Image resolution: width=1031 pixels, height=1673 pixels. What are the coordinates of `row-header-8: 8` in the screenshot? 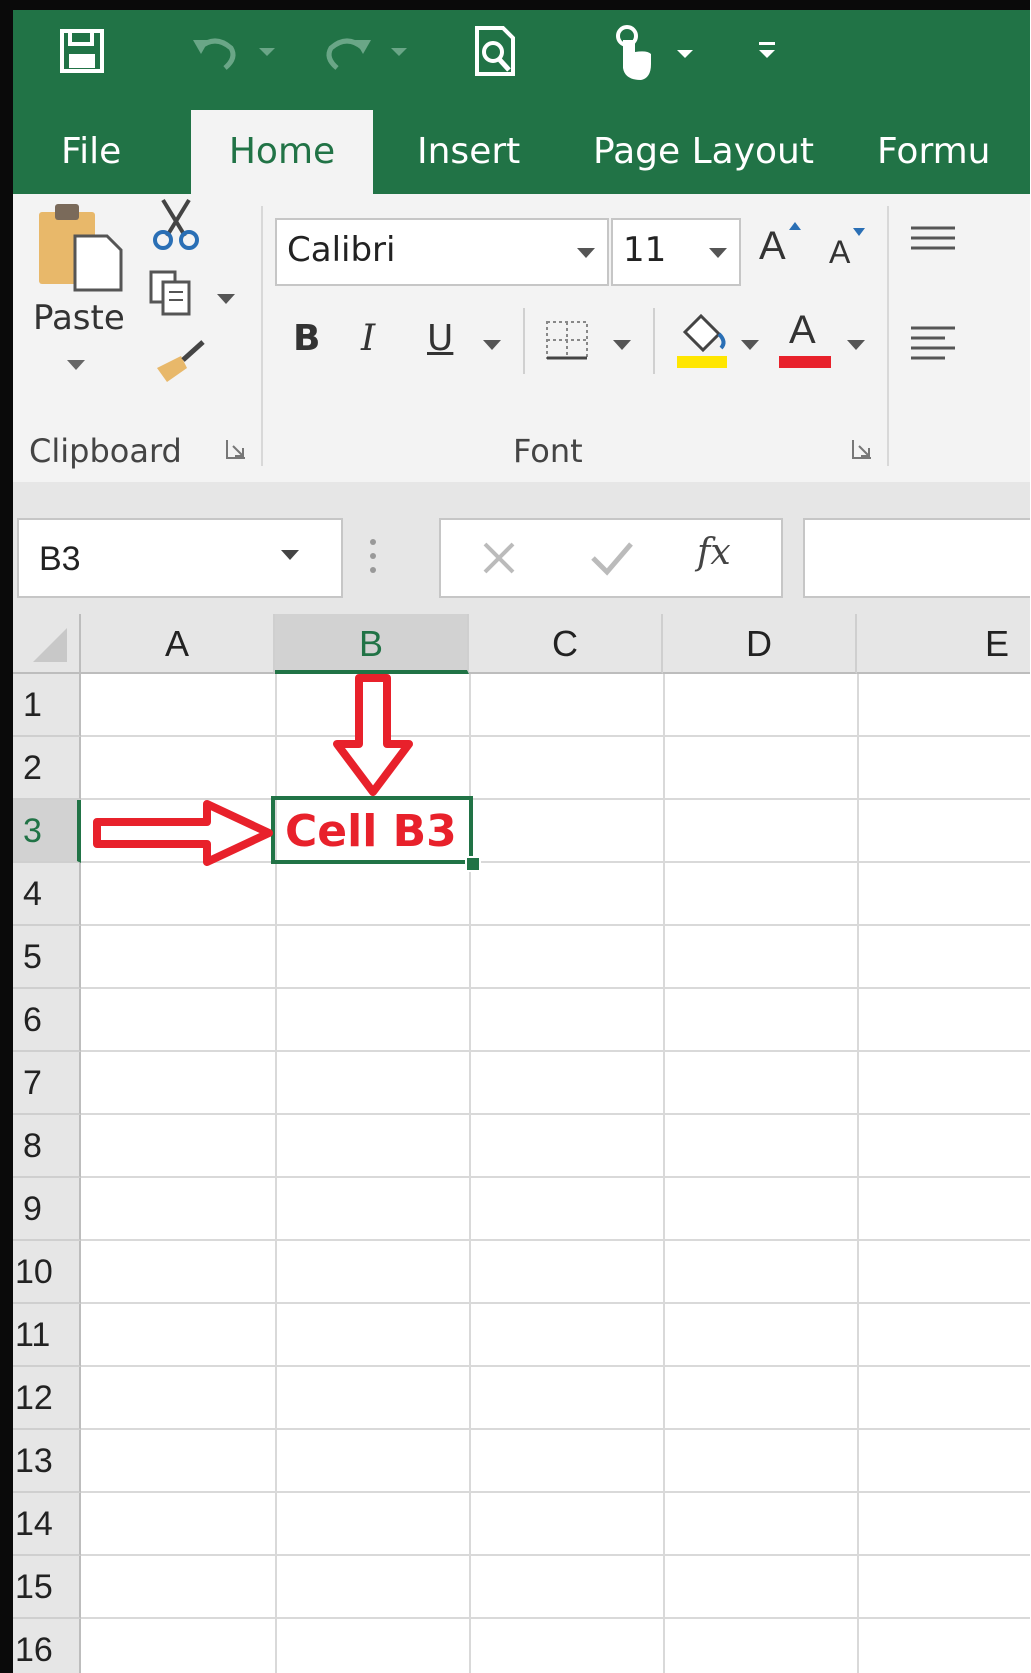 It's located at (47, 1146).